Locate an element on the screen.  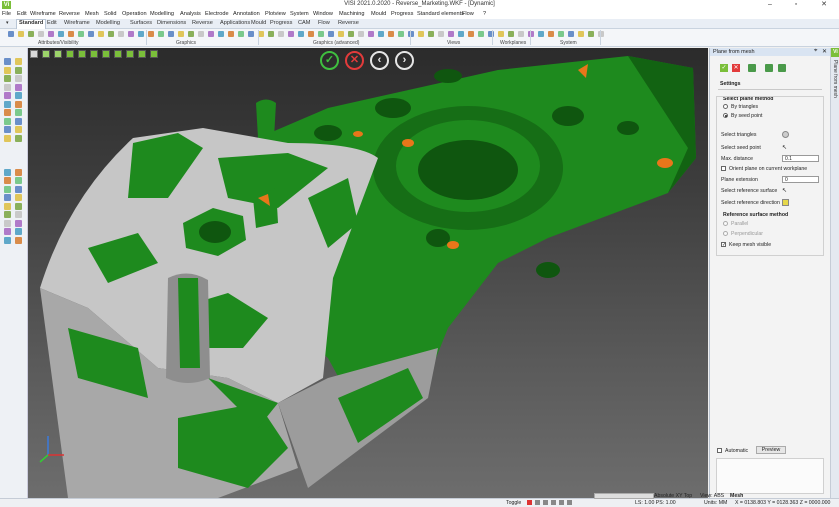
menu-item-mould: Mould is located at coordinates (378, 14).